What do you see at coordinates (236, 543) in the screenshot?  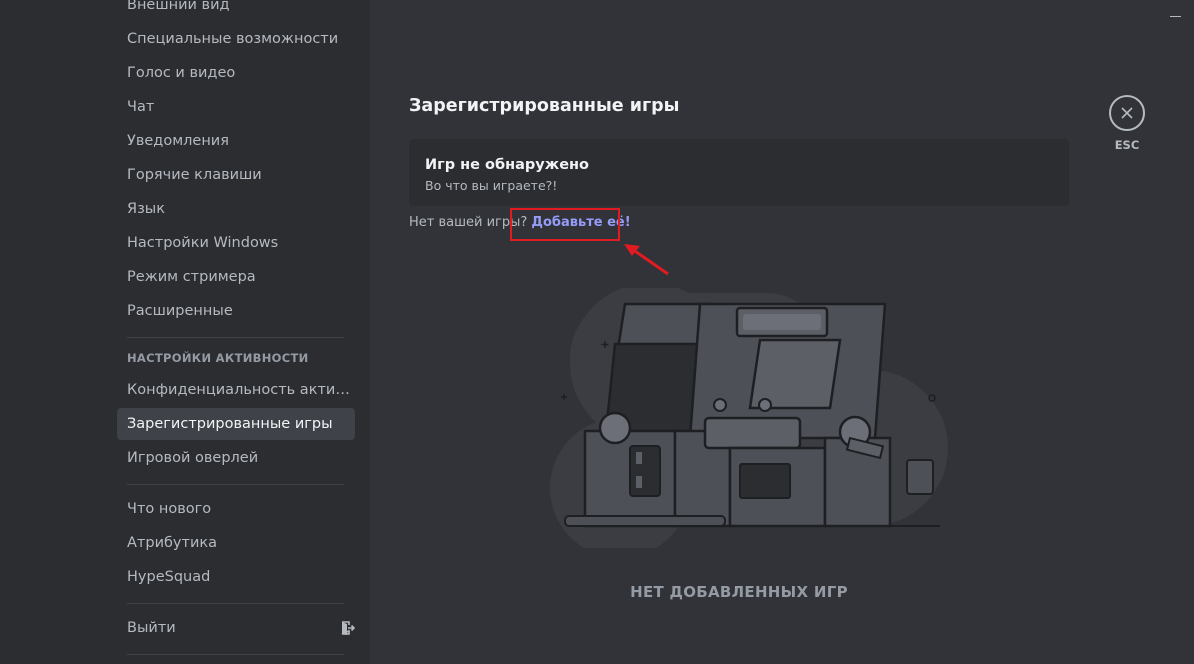 I see `sidebar-item-merch: Атрибутика` at bounding box center [236, 543].